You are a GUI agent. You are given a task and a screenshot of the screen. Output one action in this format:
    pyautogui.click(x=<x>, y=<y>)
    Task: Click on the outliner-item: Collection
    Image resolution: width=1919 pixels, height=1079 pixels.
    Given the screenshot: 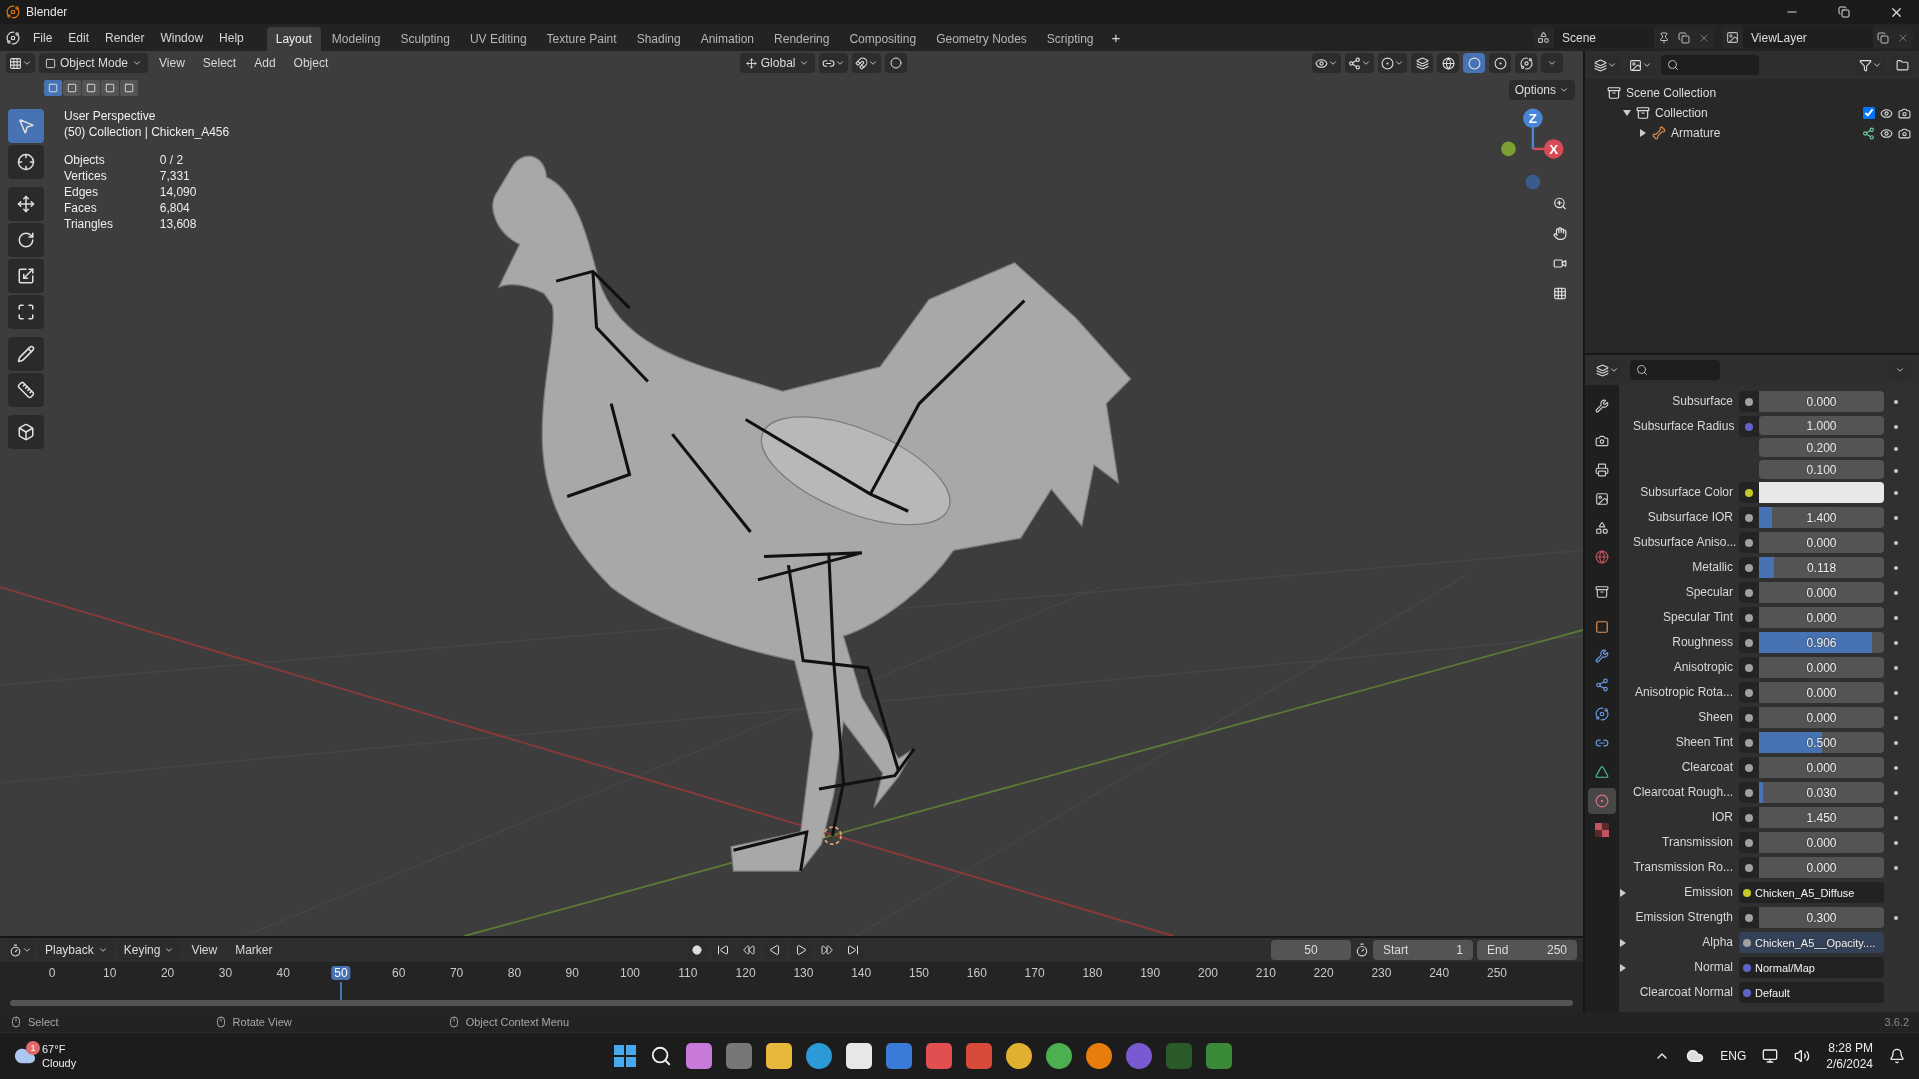 What is the action you would take?
    pyautogui.click(x=1756, y=113)
    